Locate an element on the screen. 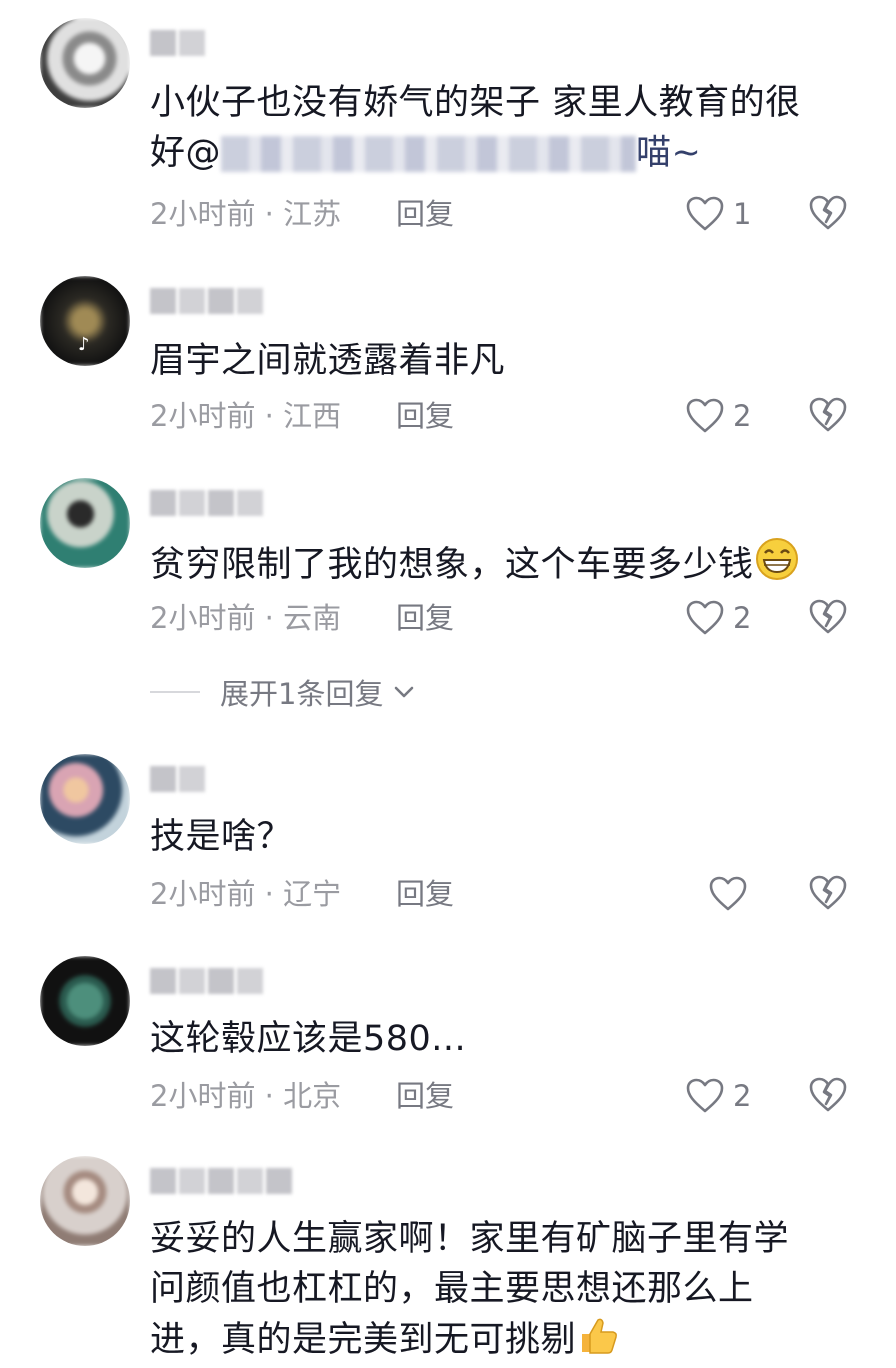 This screenshot has width=896, height=1368. like-count: 1 is located at coordinates (742, 214).